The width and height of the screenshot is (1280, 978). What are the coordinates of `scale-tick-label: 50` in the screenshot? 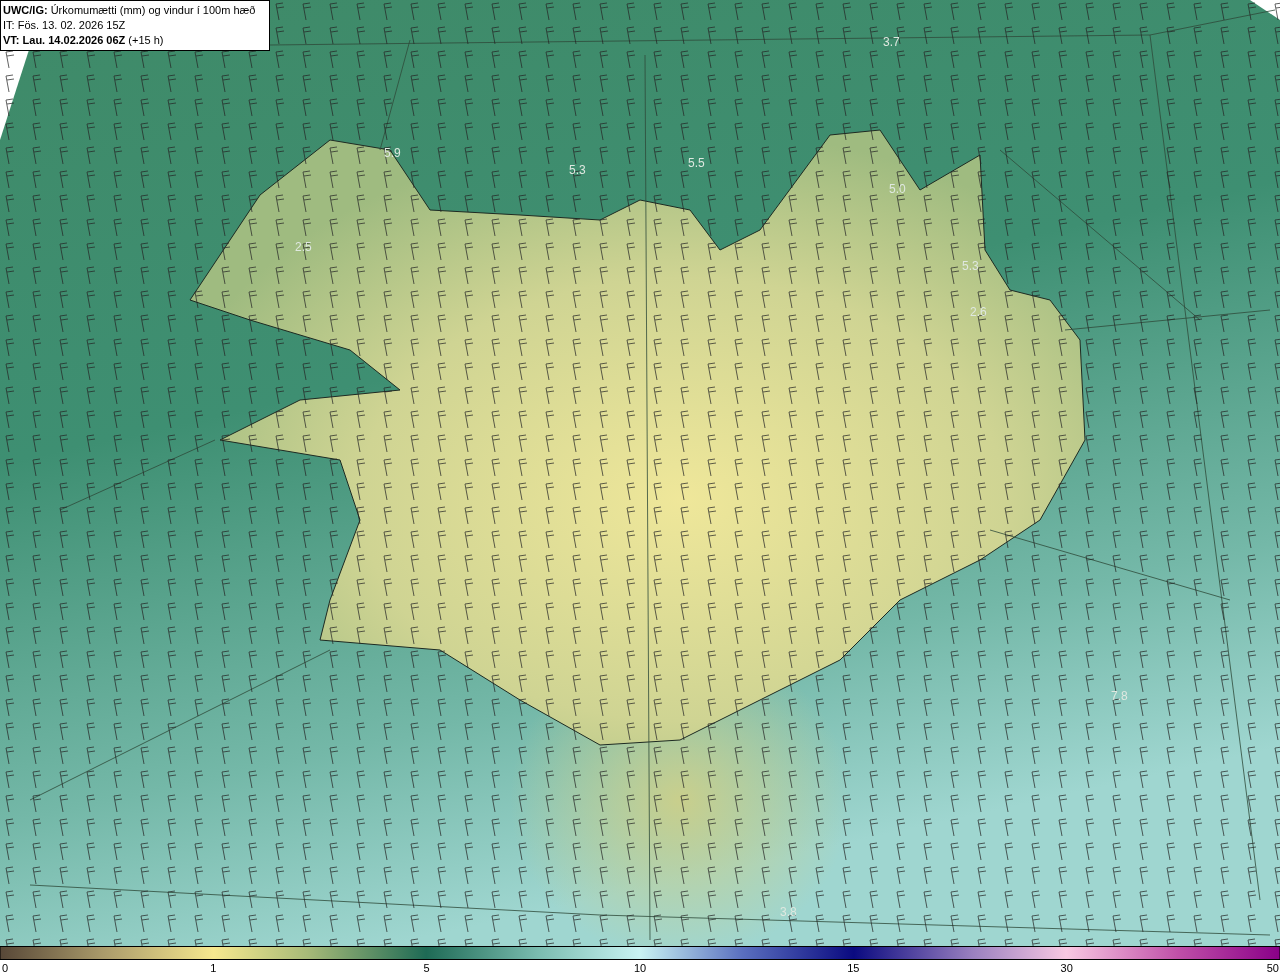 It's located at (1272, 968).